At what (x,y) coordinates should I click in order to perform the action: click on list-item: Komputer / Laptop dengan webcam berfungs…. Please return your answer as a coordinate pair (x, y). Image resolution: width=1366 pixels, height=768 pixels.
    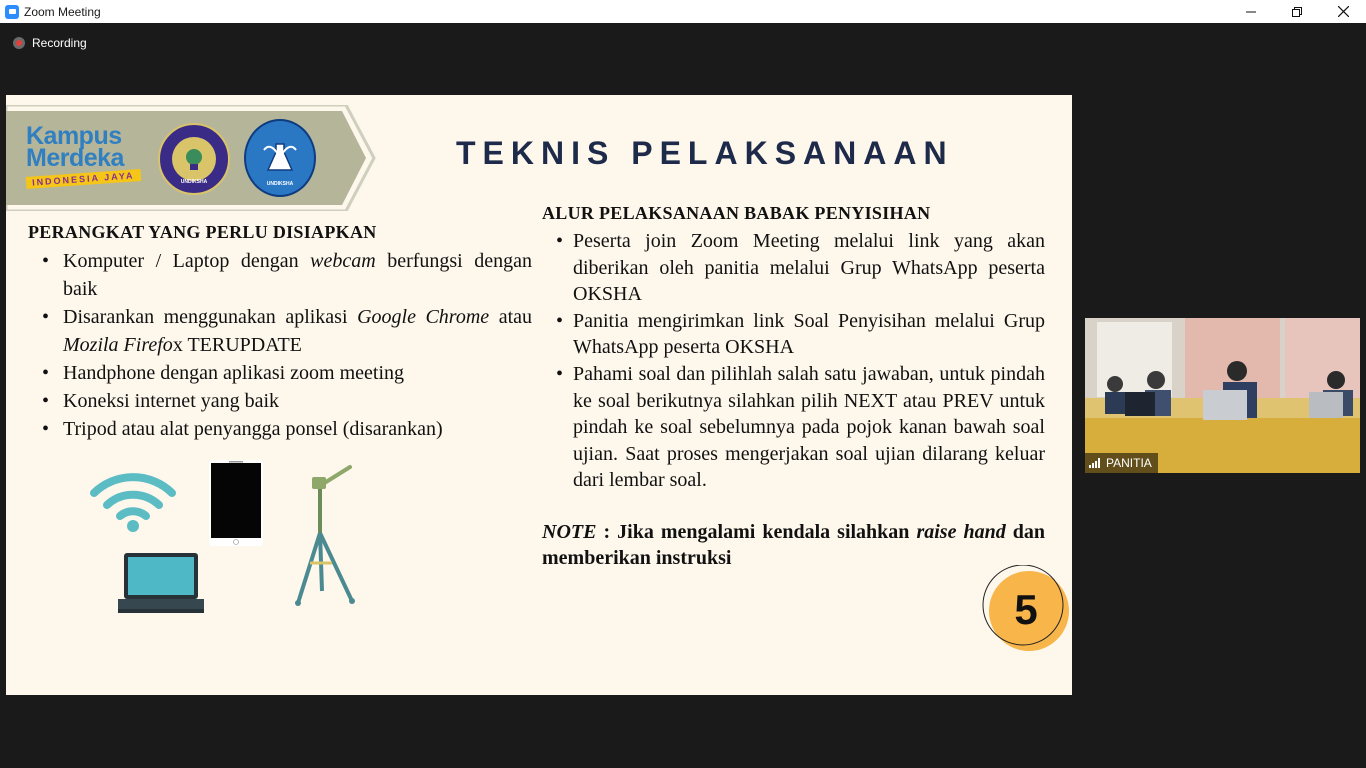
    Looking at the image, I should click on (287, 275).